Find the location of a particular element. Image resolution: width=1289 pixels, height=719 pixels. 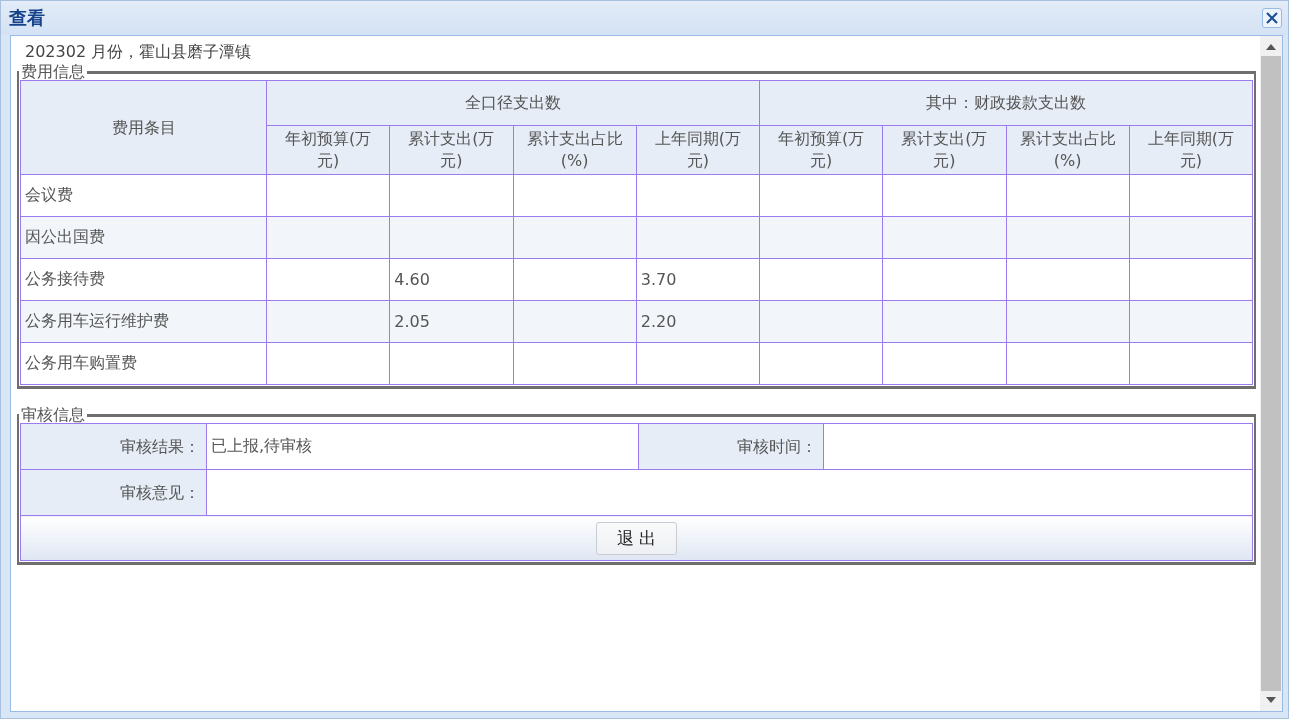

table-cell: 2.20 is located at coordinates (698, 321).